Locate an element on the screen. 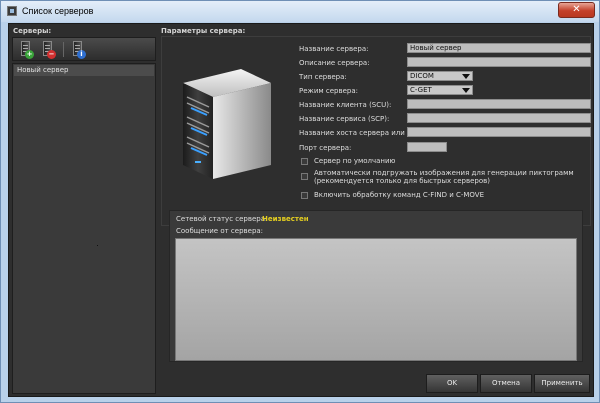 This screenshot has height=403, width=600. window-title: Список серверов is located at coordinates (58, 11).